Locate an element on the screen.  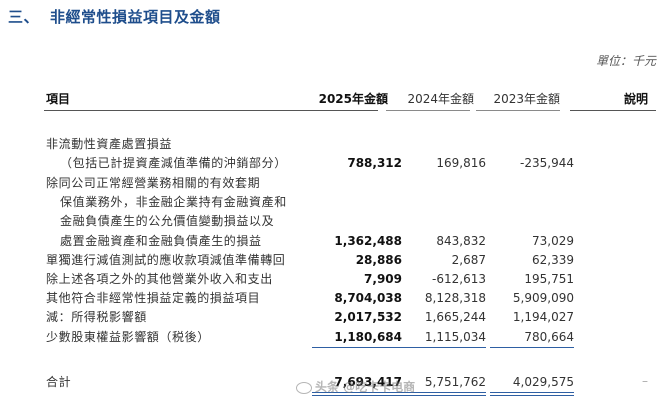
row-4-value-2025: 7,909 is located at coordinates (383, 279).